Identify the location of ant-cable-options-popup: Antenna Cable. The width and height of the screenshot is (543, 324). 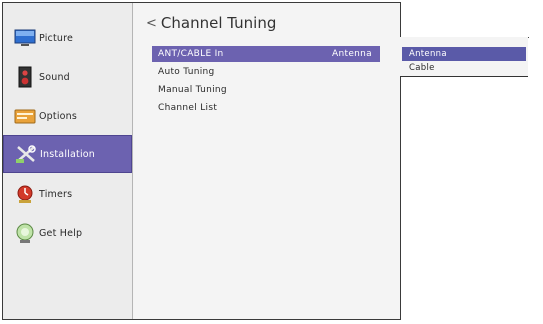
(464, 57).